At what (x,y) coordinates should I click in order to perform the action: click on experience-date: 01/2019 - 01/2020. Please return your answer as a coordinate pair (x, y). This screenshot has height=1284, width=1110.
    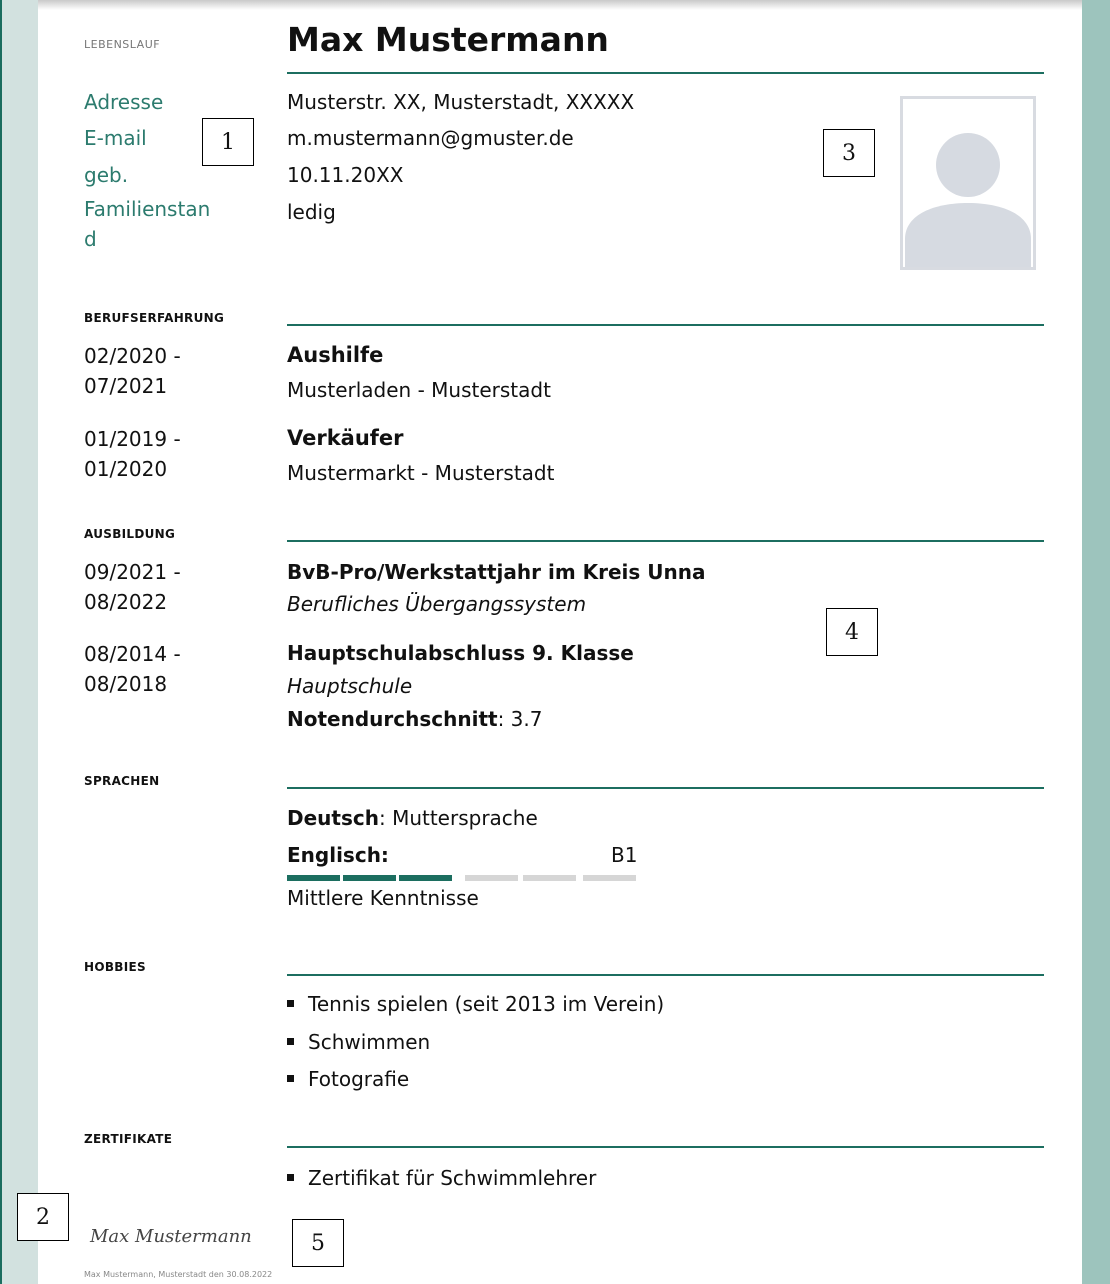
    Looking at the image, I should click on (132, 454).